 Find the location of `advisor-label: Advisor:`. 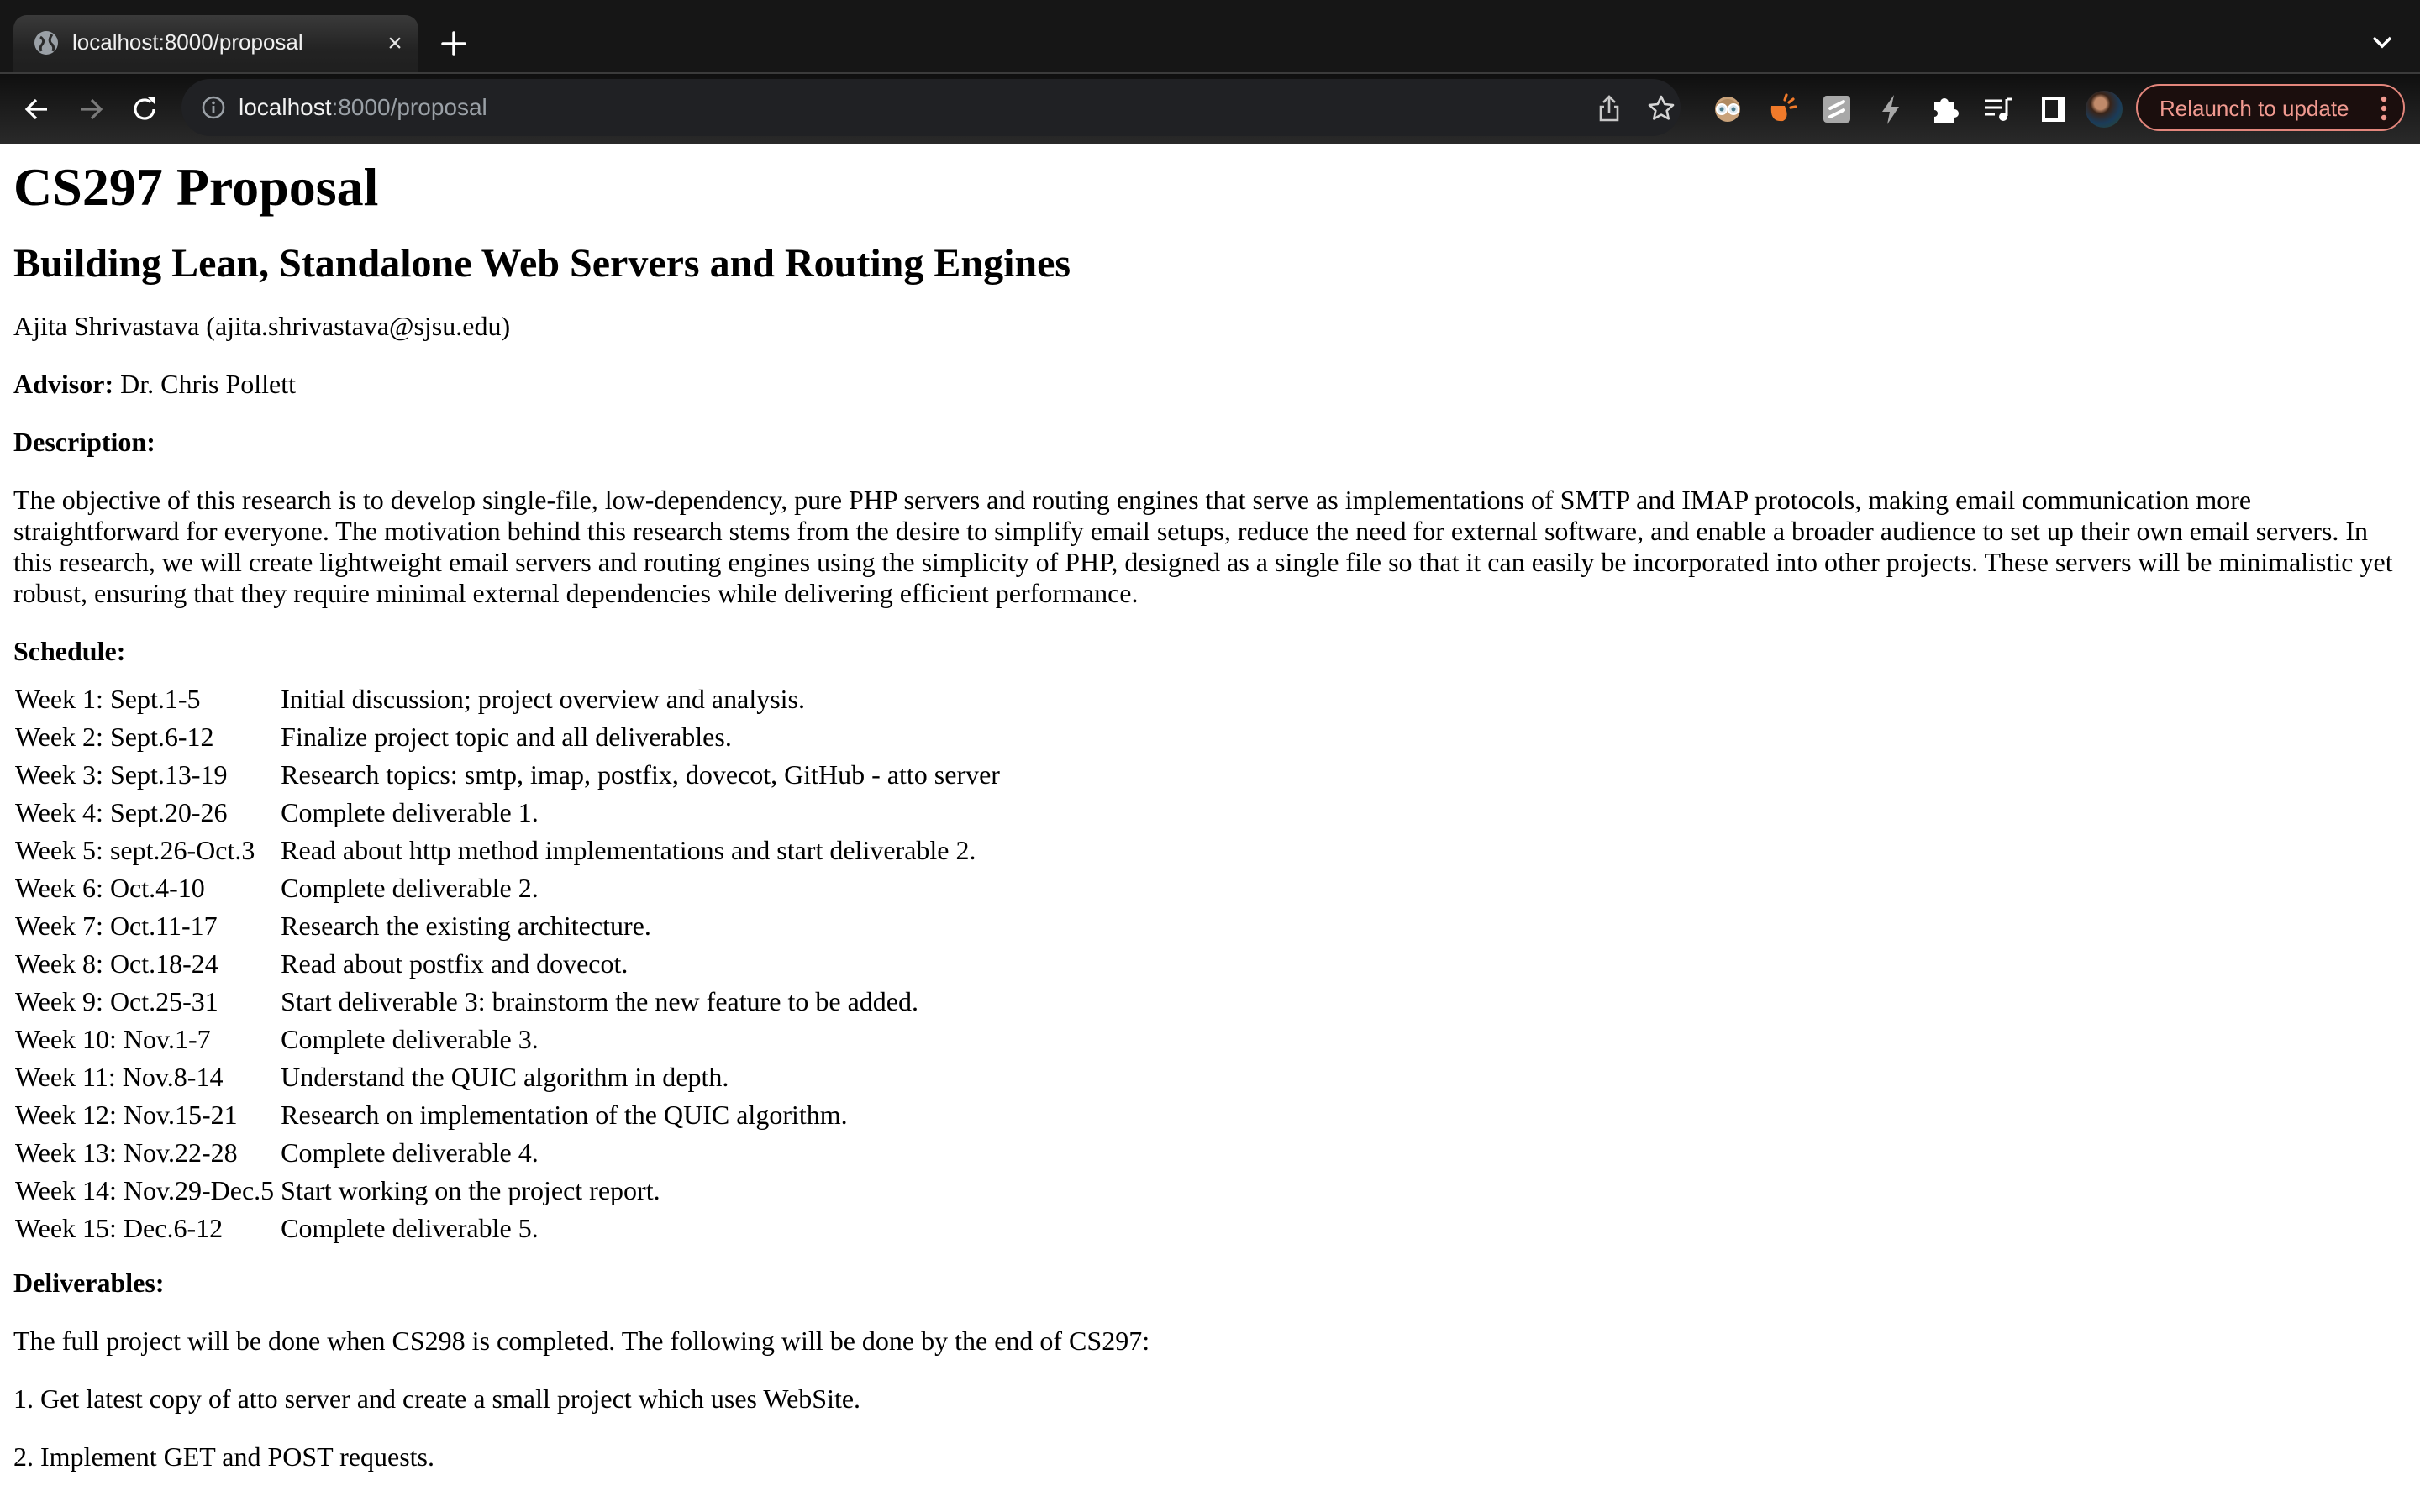

advisor-label: Advisor: is located at coordinates (64, 384).